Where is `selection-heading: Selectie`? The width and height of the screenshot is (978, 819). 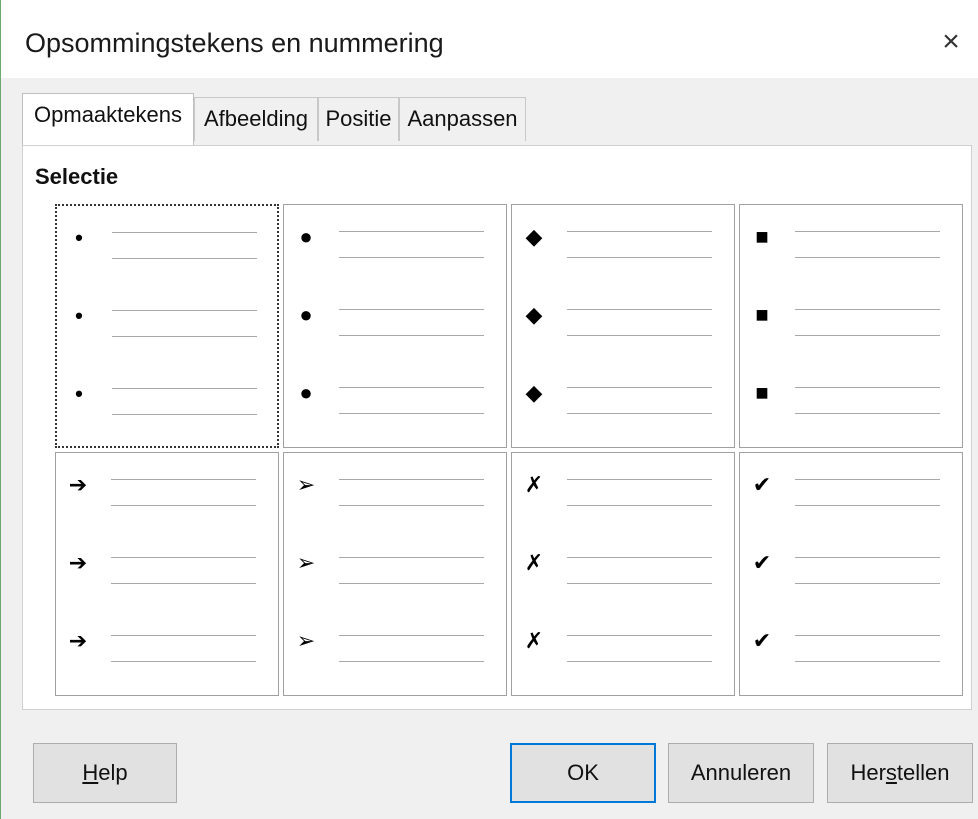 selection-heading: Selectie is located at coordinates (77, 176).